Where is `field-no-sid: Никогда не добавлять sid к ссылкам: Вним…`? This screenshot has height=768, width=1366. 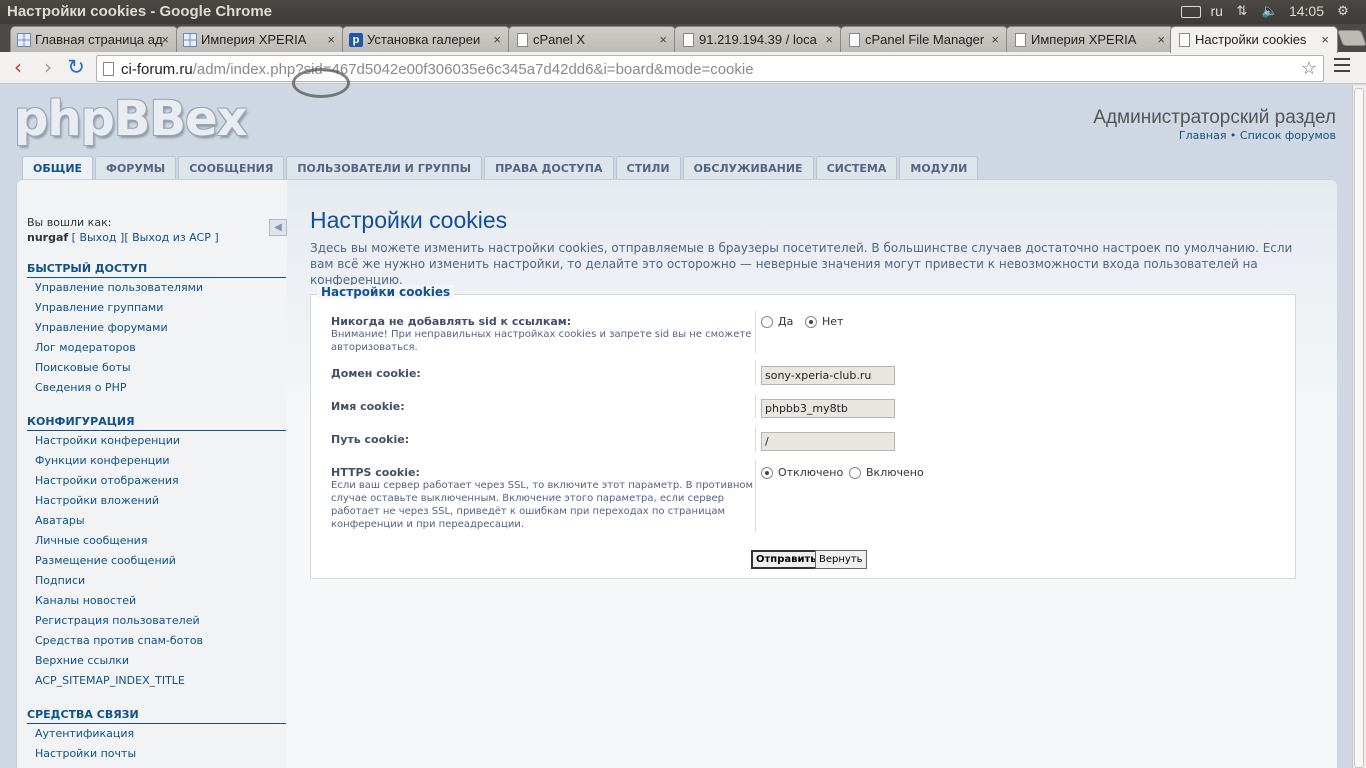
field-no-sid: Никогда не добавлять sid к ссылкам: Вним… is located at coordinates (551, 334).